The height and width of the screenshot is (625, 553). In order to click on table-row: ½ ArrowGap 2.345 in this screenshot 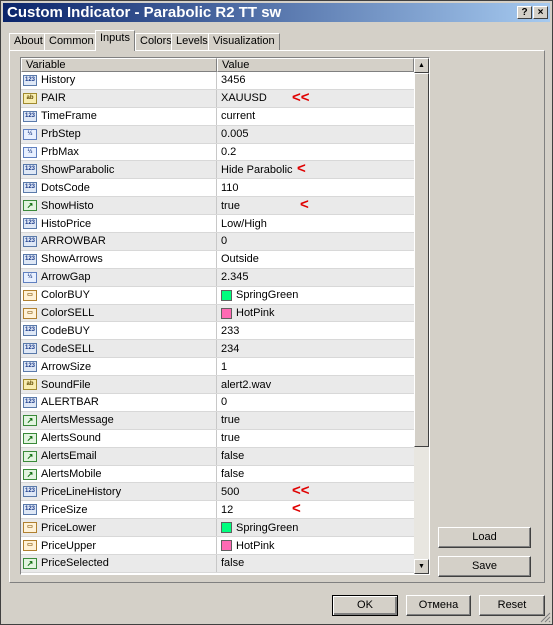, I will do `click(217, 277)`.